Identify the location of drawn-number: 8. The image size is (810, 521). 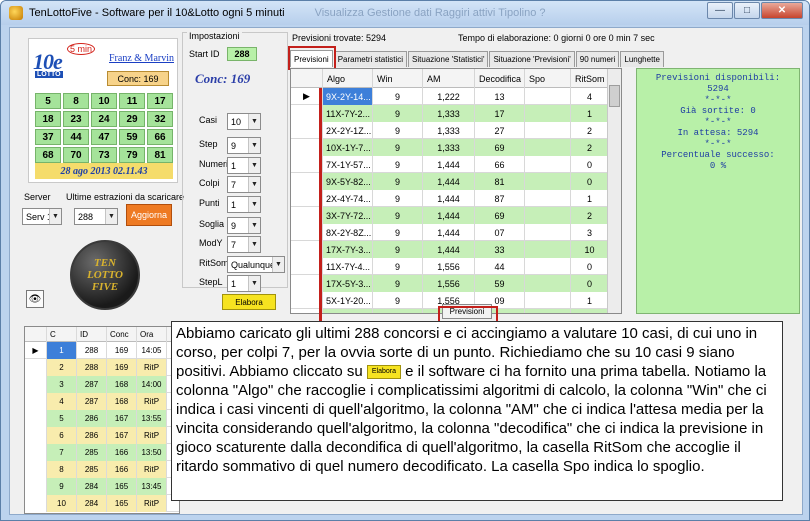
(76, 101).